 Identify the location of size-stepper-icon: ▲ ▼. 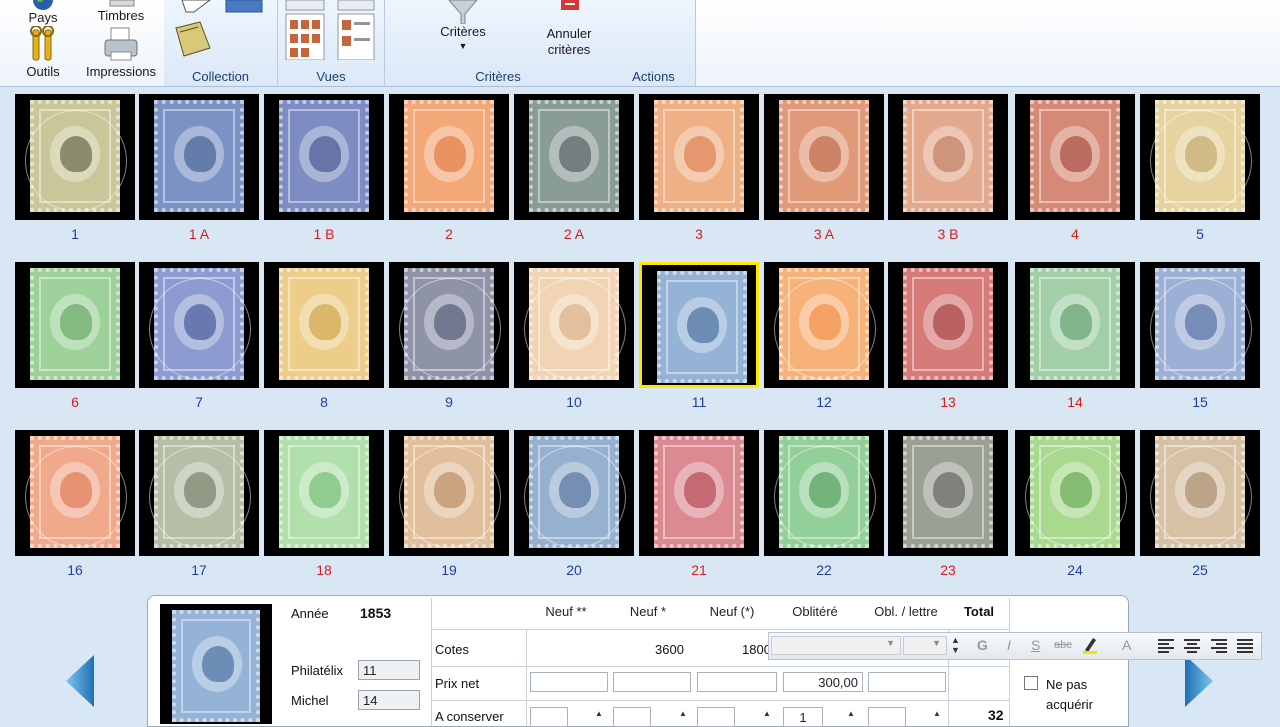
(955, 645).